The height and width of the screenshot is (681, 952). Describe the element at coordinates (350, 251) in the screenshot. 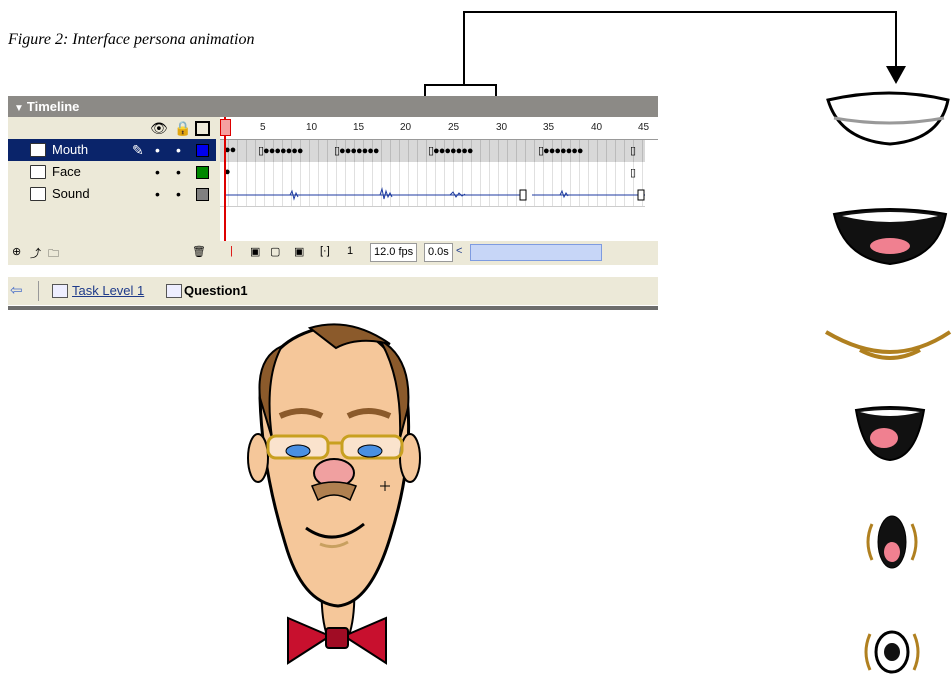

I see `current-frame: 1` at that location.